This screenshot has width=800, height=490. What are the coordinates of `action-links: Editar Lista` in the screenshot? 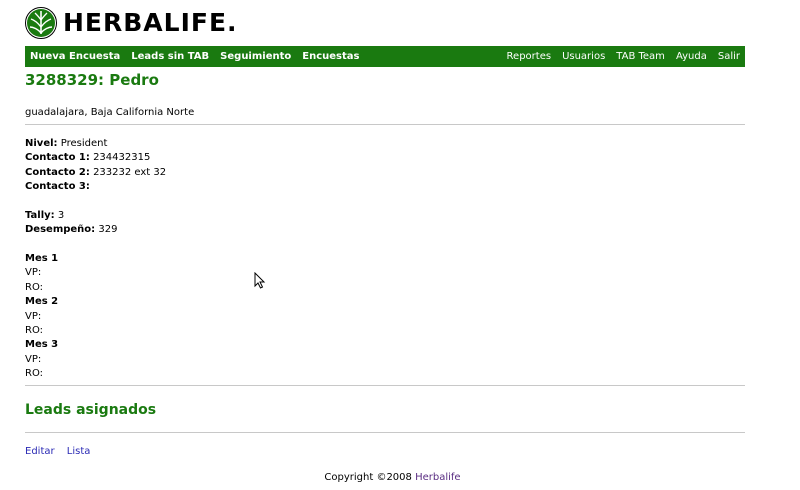 It's located at (62, 451).